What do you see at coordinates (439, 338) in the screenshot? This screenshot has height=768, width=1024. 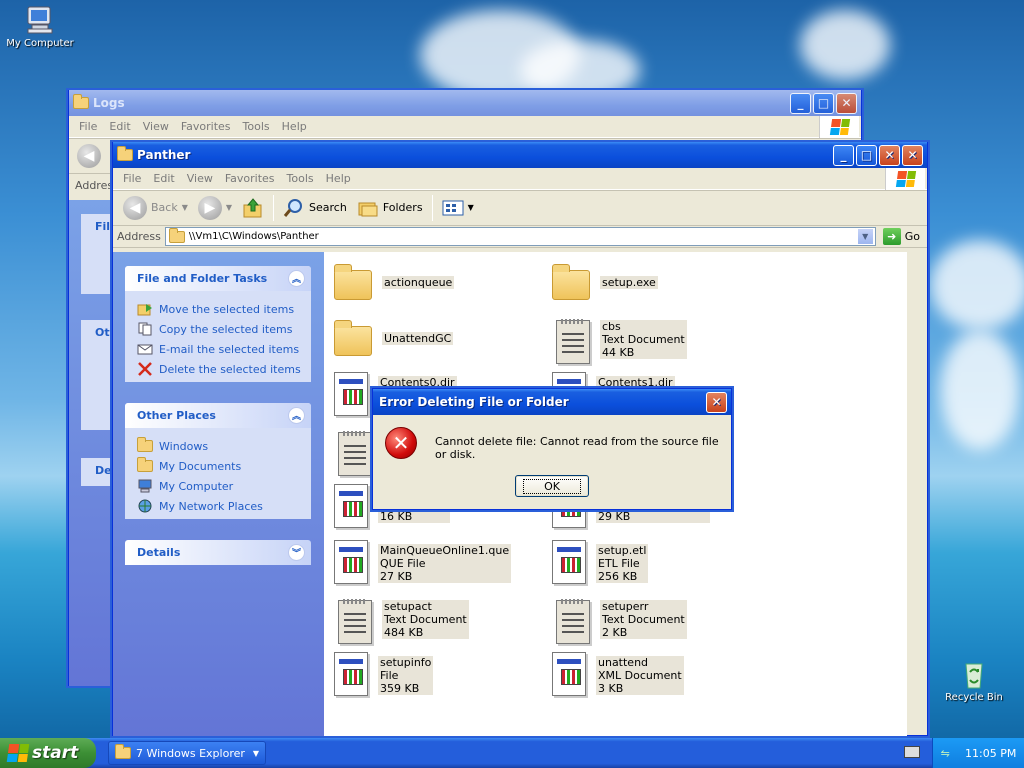 I see `file-item: UnattendGC` at bounding box center [439, 338].